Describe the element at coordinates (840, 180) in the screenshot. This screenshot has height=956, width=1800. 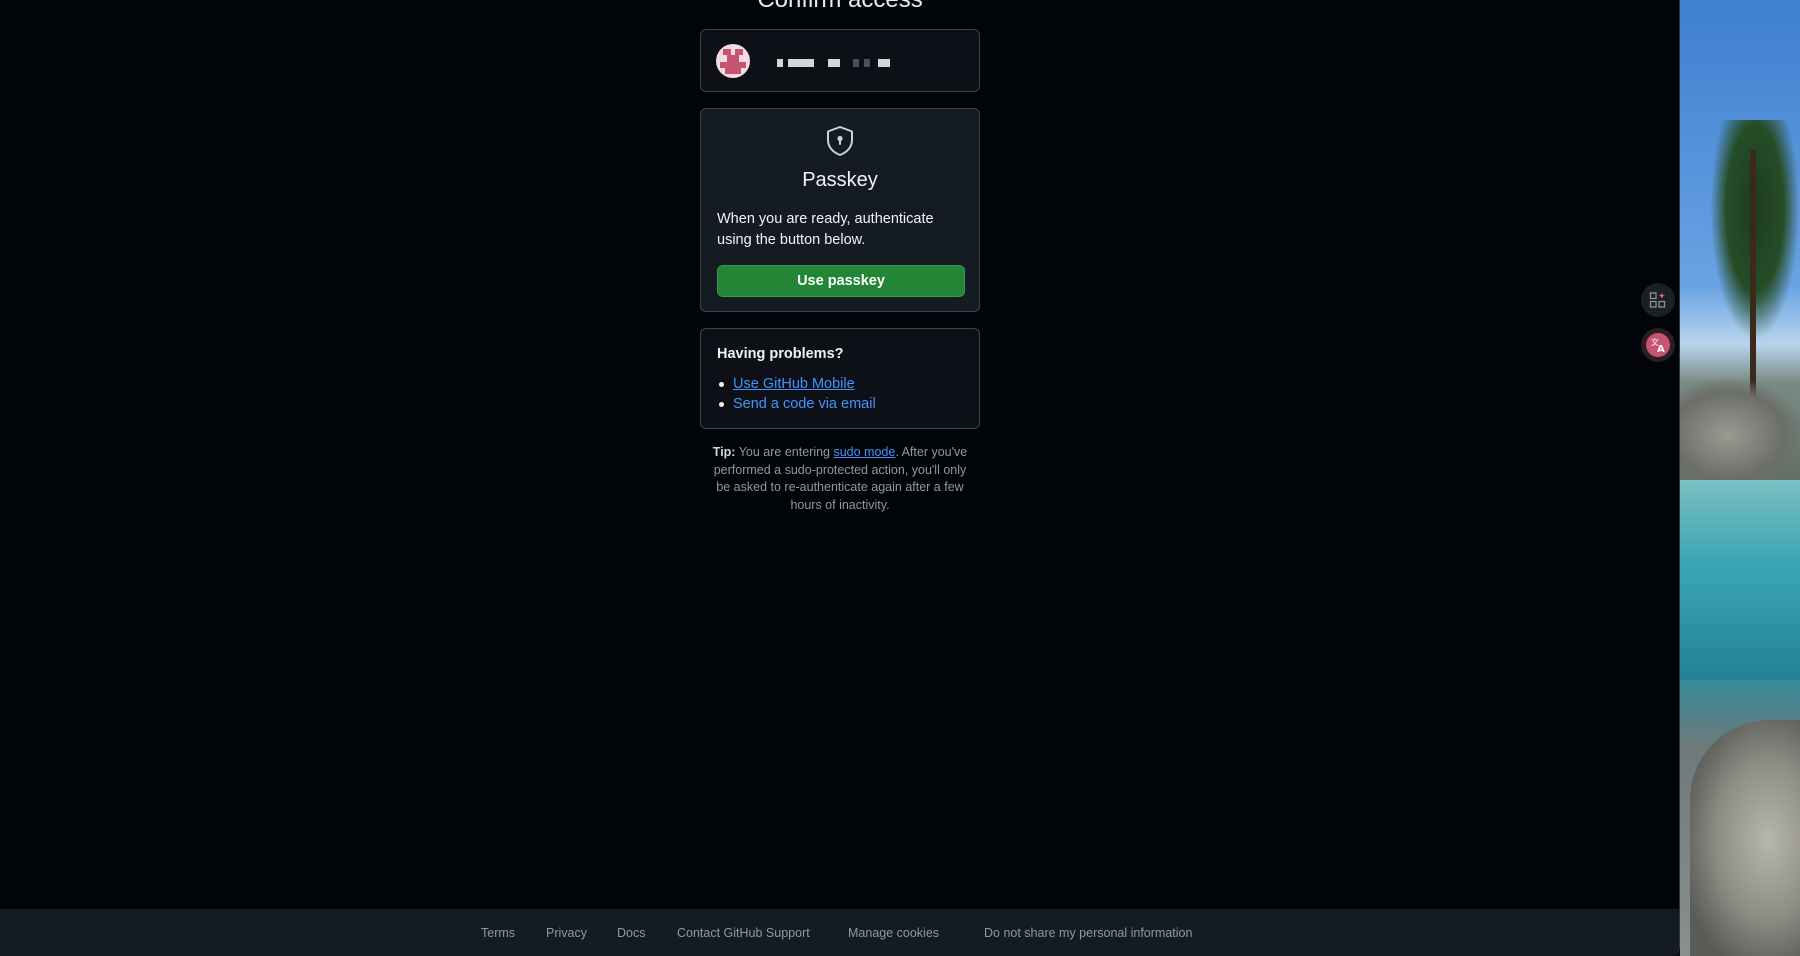
I see `passkey-title: Passkey` at that location.